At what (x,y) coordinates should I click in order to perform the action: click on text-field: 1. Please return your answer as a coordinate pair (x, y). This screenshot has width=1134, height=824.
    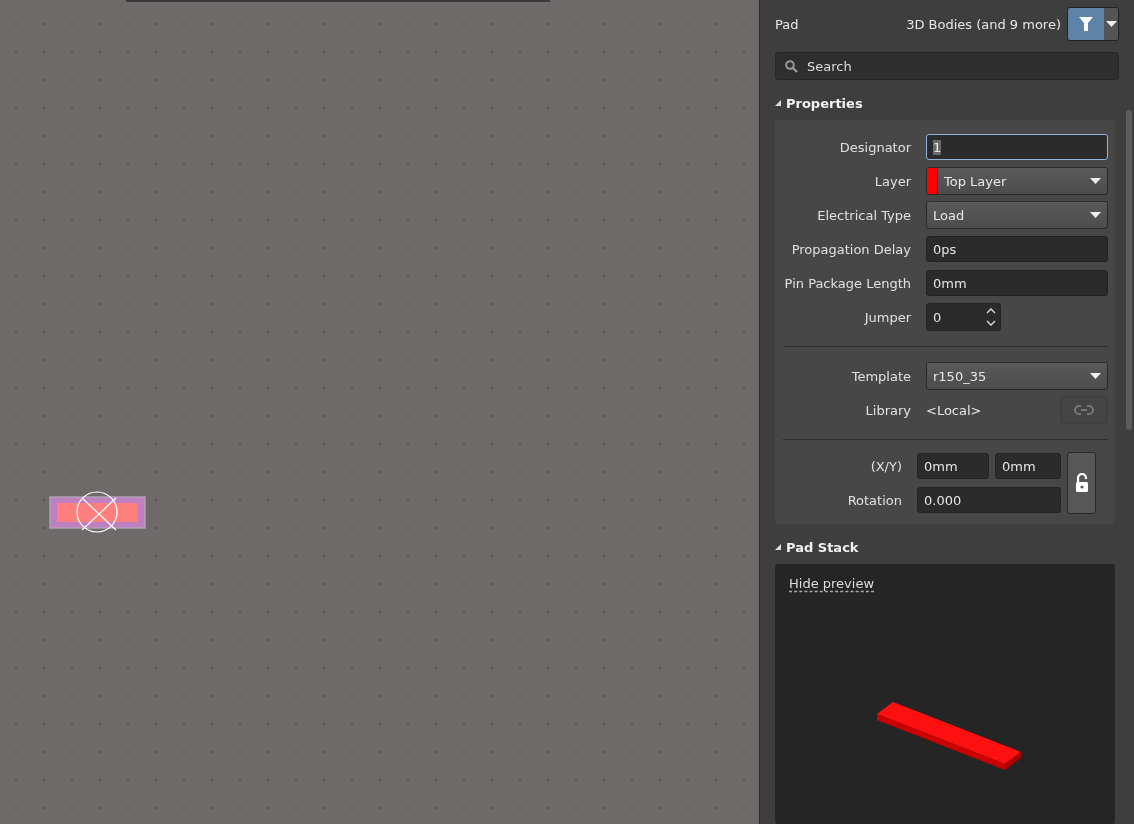
    Looking at the image, I should click on (1017, 147).